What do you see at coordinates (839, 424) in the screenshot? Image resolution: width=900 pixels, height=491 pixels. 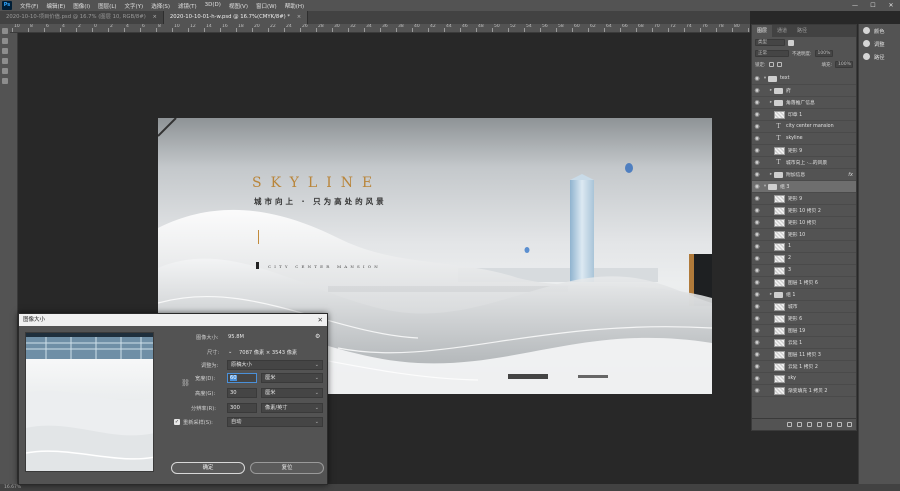 I see `new-layer-icon` at bounding box center [839, 424].